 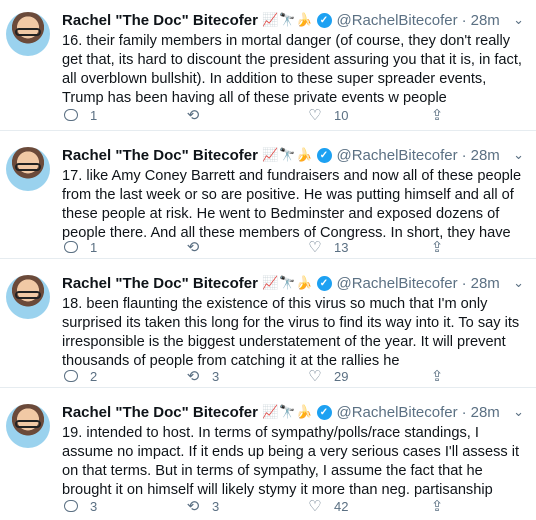 What do you see at coordinates (94, 506) in the screenshot?
I see `reply-count: 3` at bounding box center [94, 506].